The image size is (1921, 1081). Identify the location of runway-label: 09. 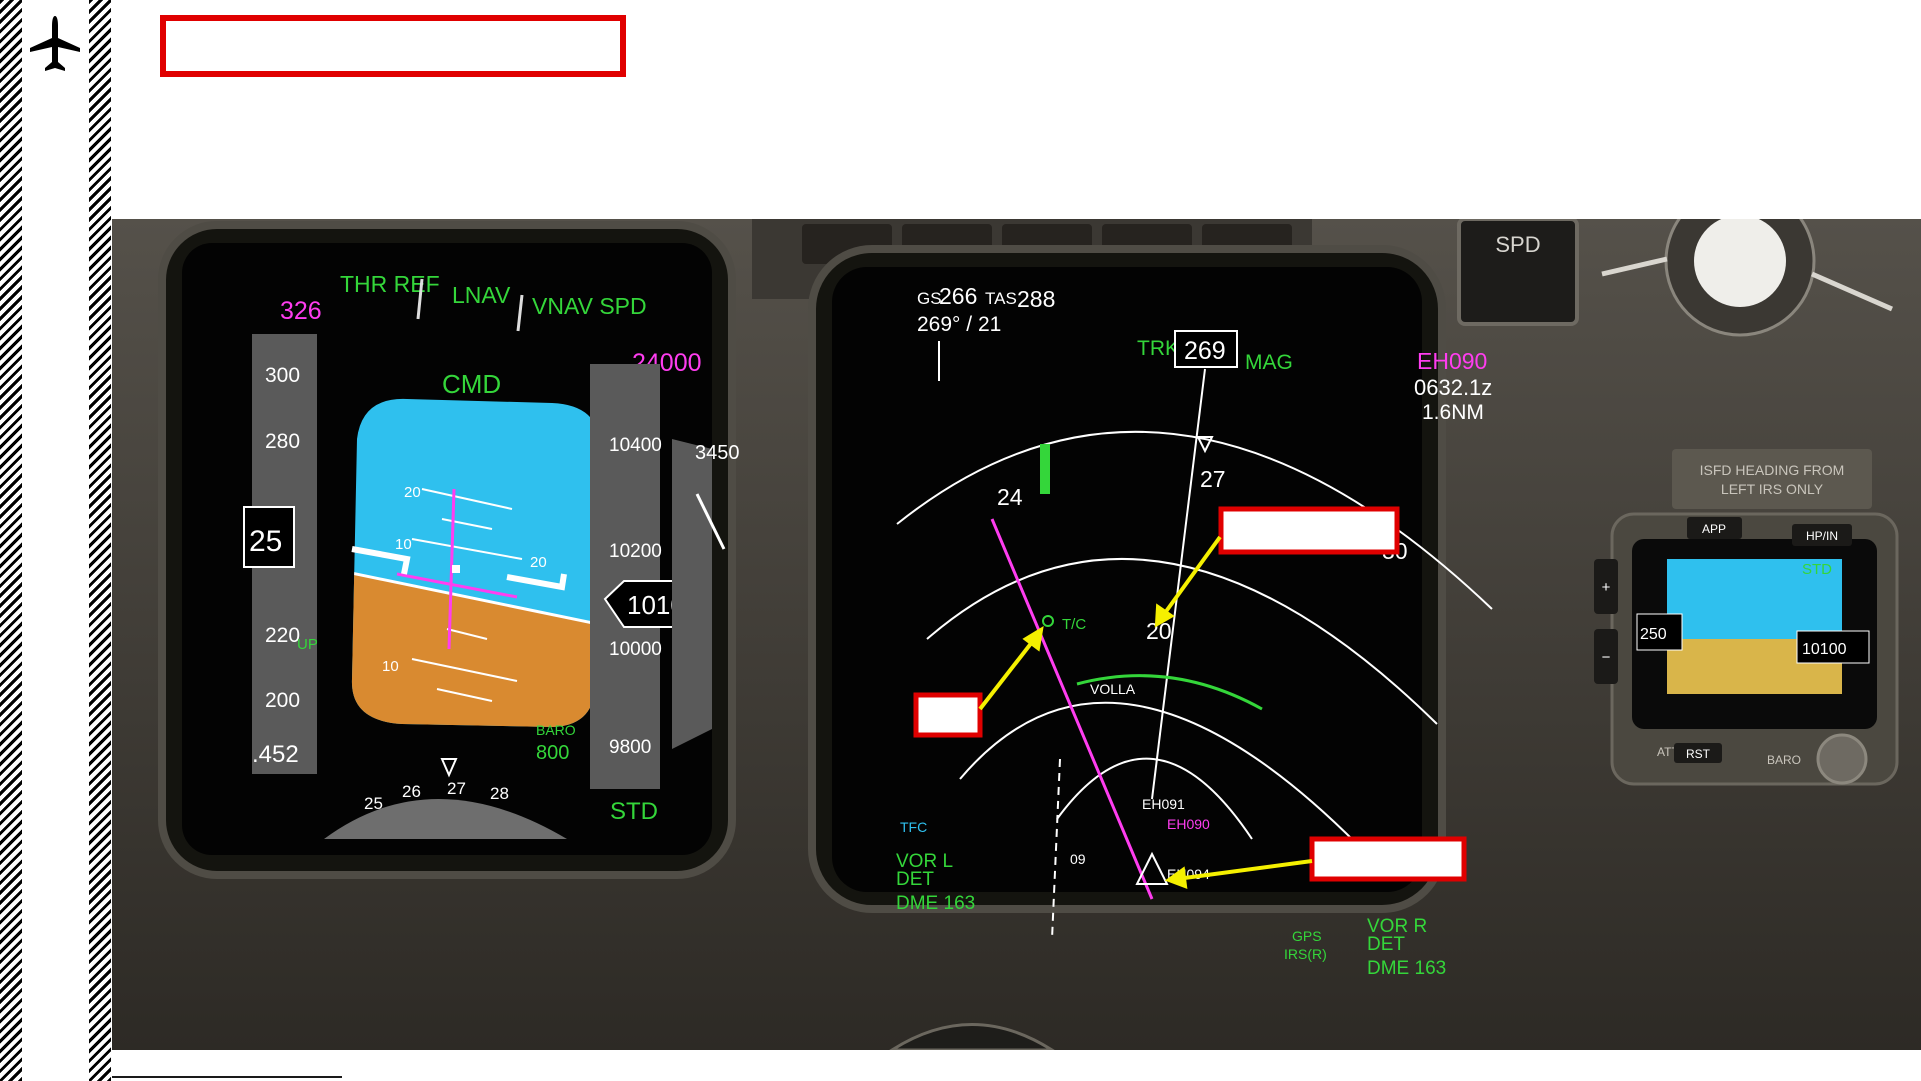
(1078, 859).